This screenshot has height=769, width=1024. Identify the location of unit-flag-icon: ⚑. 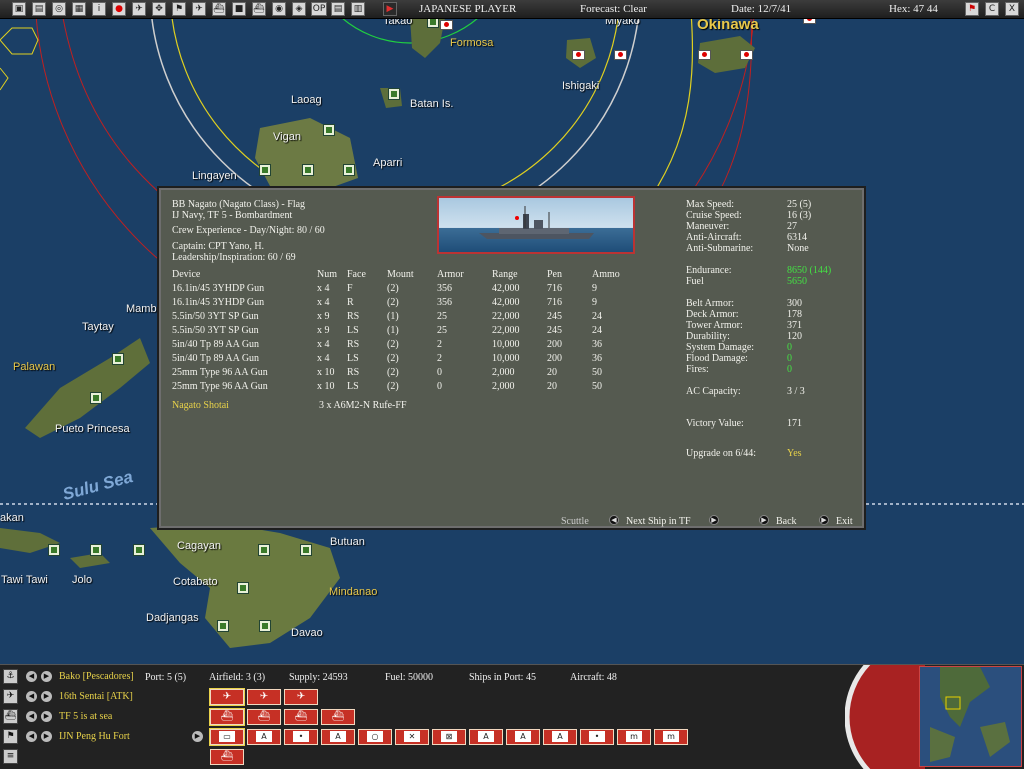
(10, 736).